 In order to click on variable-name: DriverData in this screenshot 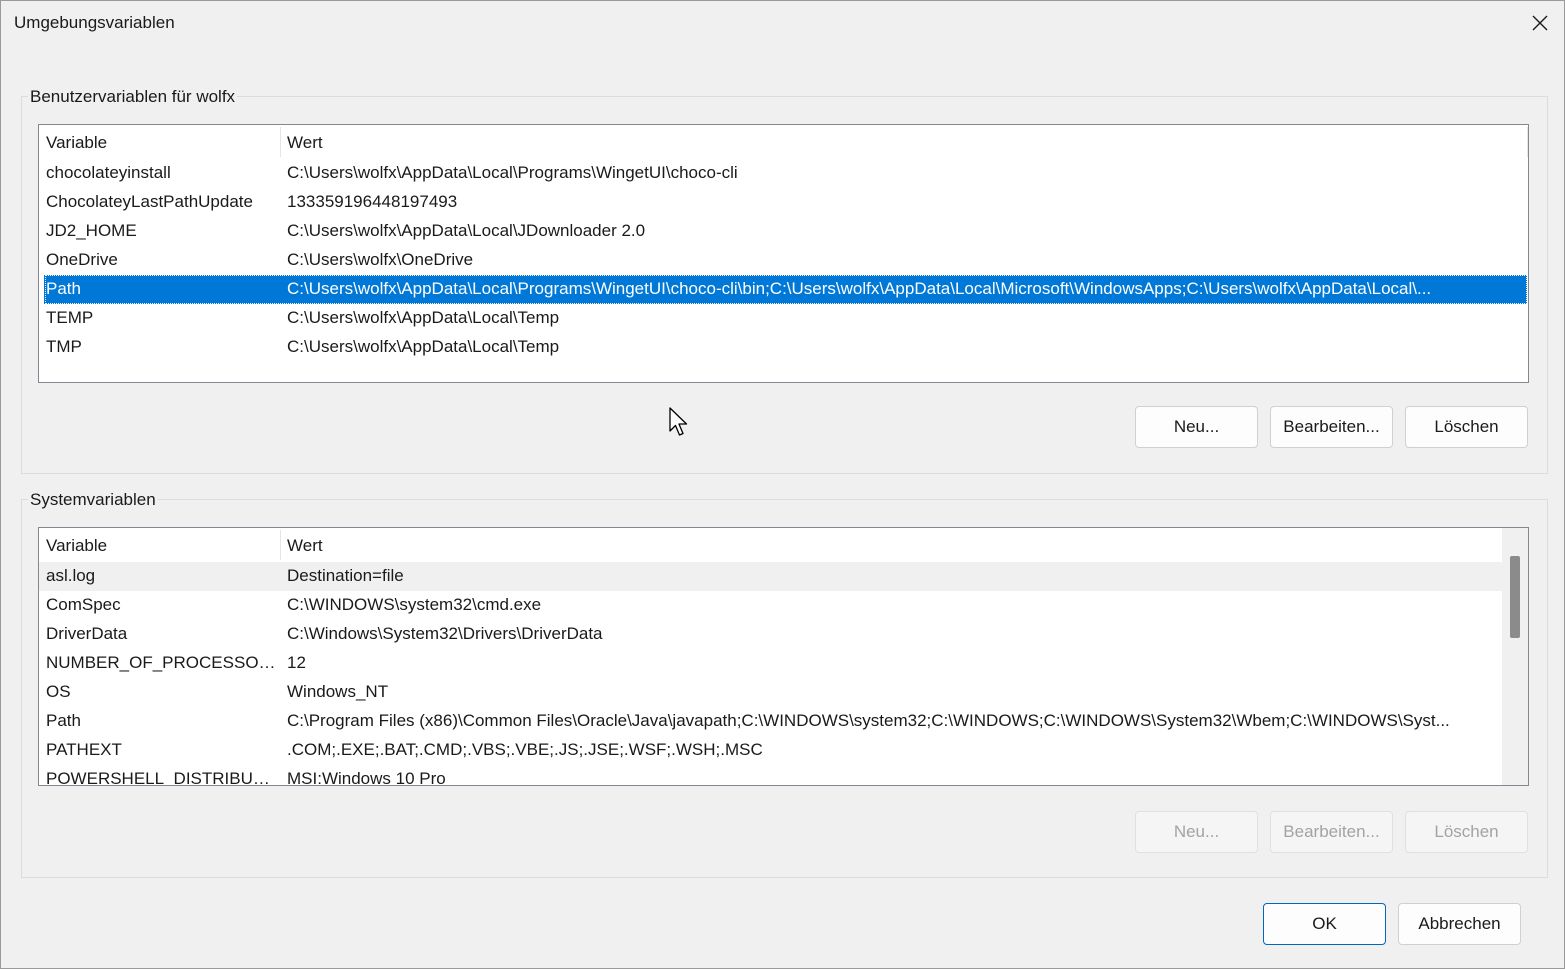, I will do `click(87, 633)`.